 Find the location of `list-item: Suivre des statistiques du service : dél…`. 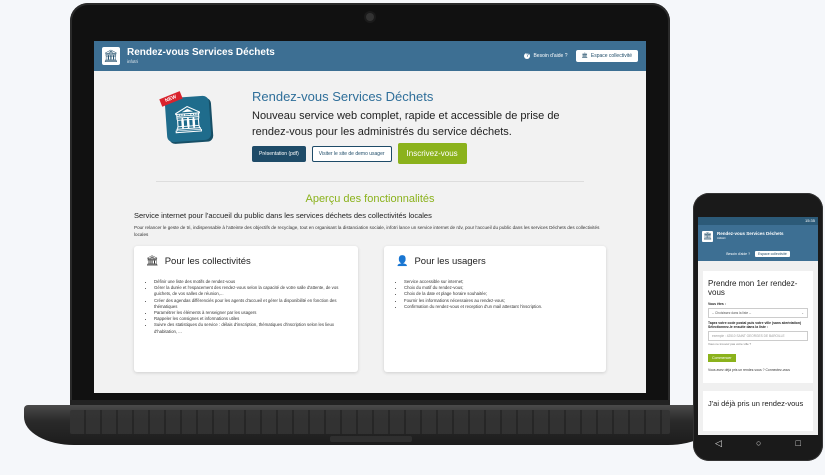

list-item: Suivre des statistiques du service : dél… is located at coordinates (250, 328).